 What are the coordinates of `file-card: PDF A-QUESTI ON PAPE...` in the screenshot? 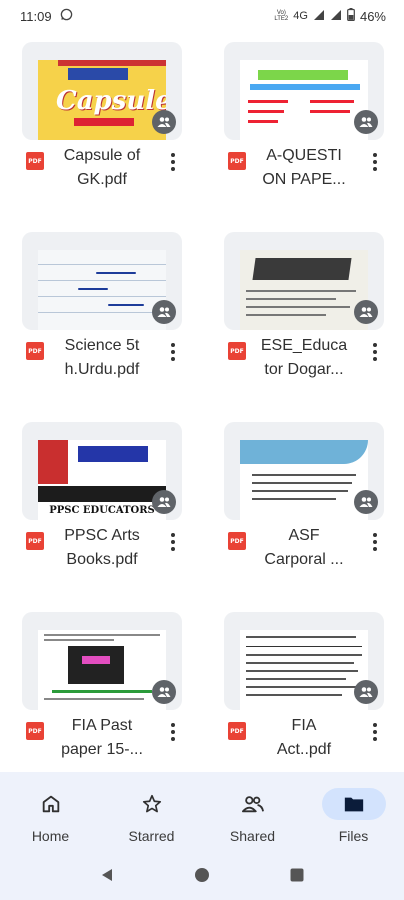 It's located at (304, 117).